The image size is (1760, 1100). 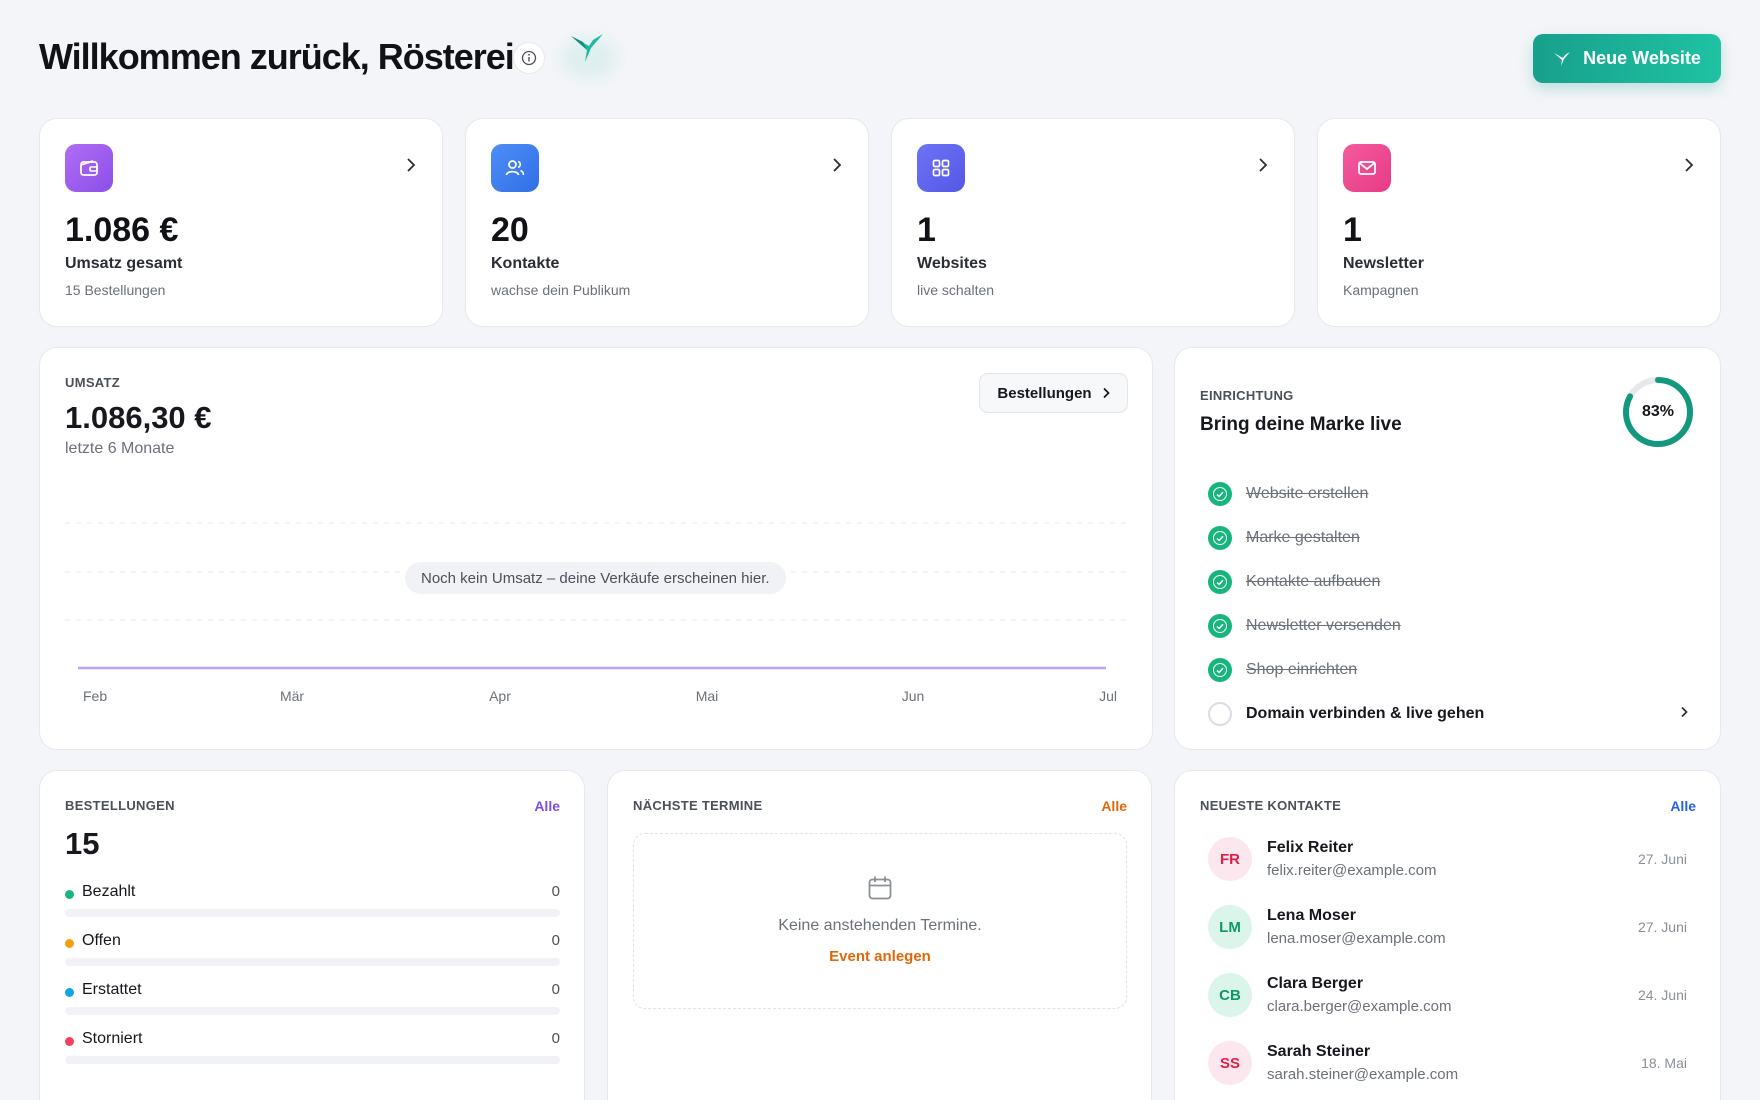 I want to click on task-item: Kontakte aufbauen, so click(x=1451, y=582).